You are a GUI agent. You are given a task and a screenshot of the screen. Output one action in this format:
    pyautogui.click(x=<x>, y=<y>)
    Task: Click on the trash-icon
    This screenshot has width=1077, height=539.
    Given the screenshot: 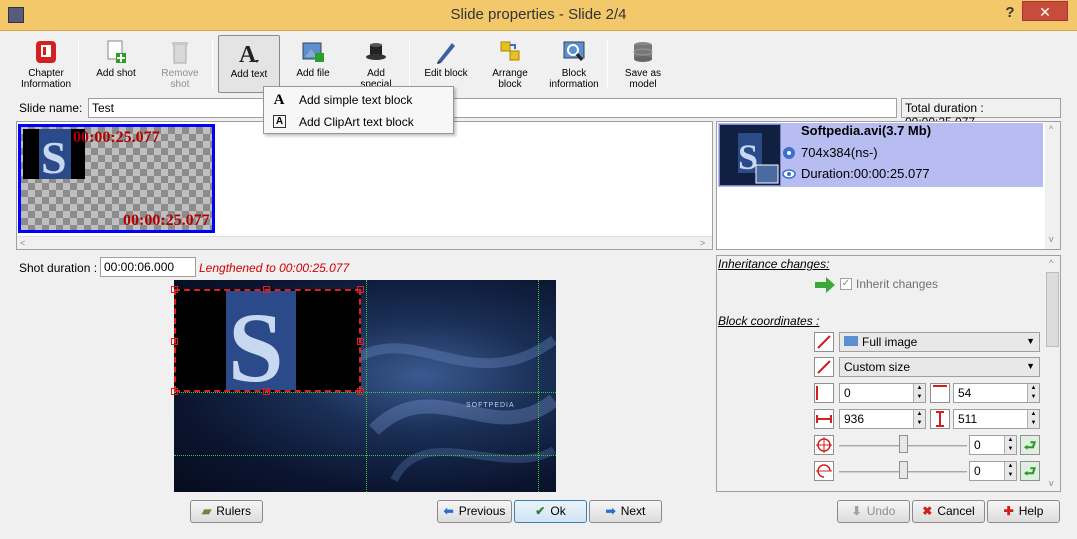 What is the action you would take?
    pyautogui.click(x=180, y=52)
    